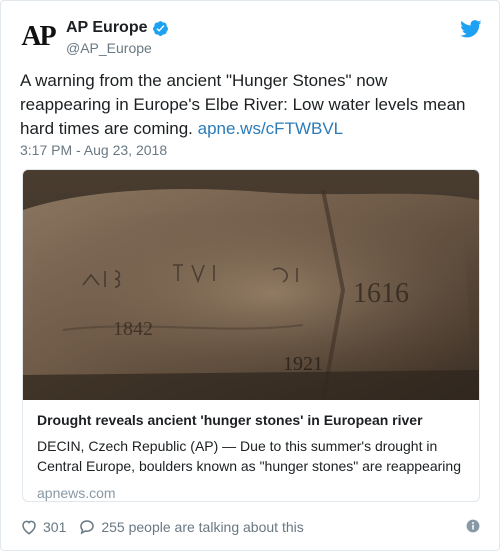 The image size is (500, 551). Describe the element at coordinates (133, 329) in the screenshot. I see `carving-year-1842: 1842` at that location.